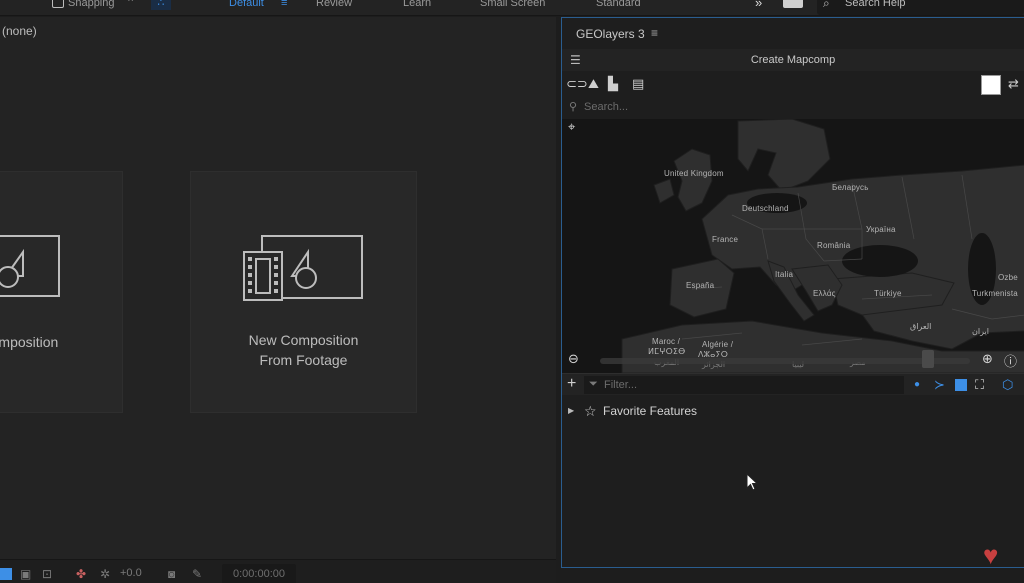 Image resolution: width=1024 pixels, height=583 pixels. I want to click on snapping-checkbox, so click(58, 4).